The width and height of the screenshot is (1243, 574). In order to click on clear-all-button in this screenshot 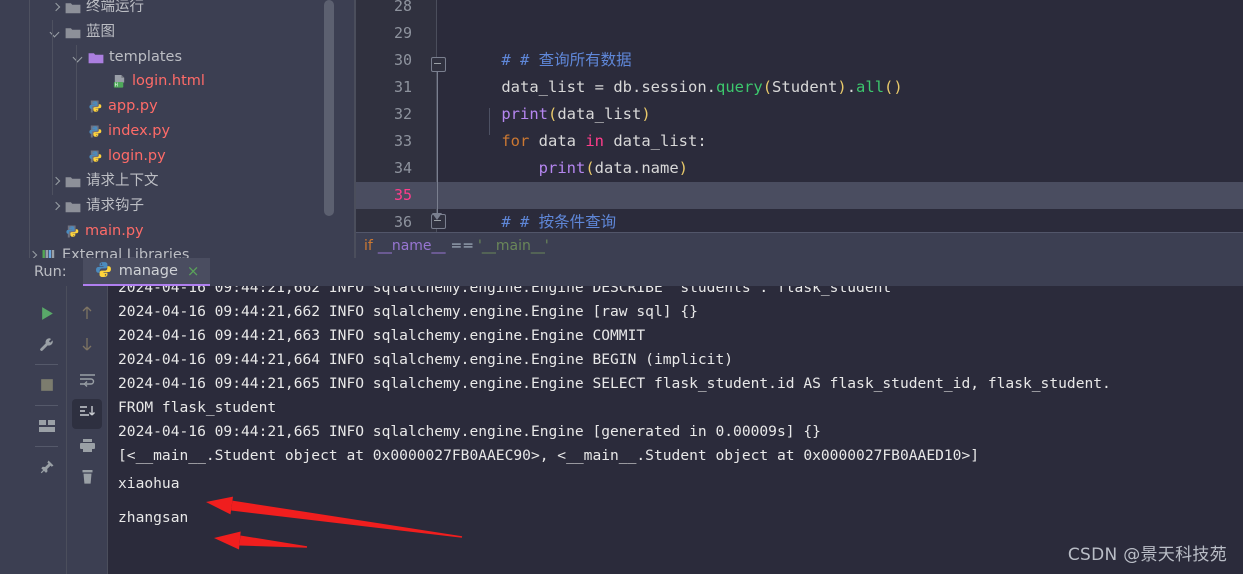, I will do `click(87, 479)`.